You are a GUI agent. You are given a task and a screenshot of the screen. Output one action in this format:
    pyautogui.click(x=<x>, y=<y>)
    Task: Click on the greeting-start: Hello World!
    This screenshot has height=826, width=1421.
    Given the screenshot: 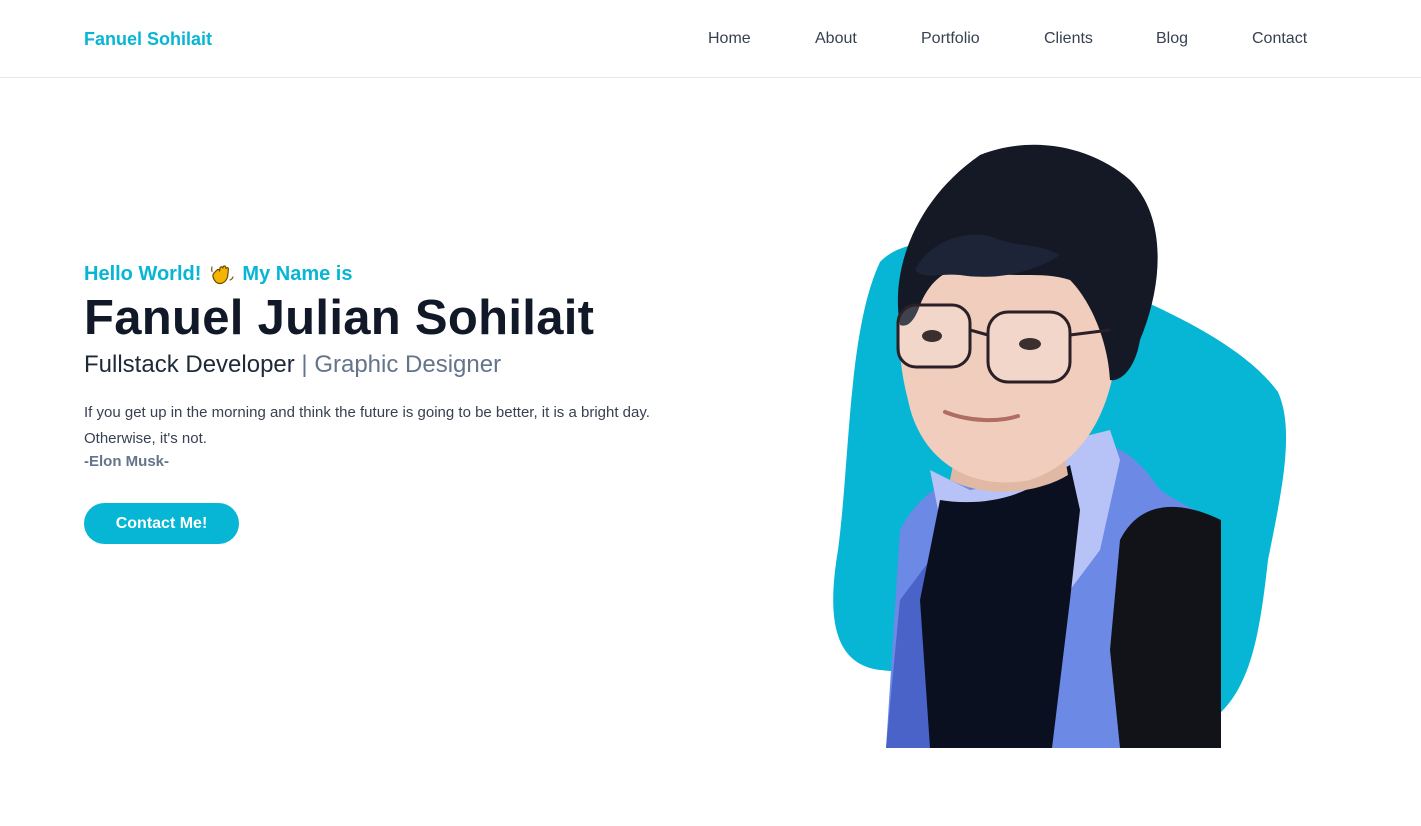 What is the action you would take?
    pyautogui.click(x=143, y=273)
    